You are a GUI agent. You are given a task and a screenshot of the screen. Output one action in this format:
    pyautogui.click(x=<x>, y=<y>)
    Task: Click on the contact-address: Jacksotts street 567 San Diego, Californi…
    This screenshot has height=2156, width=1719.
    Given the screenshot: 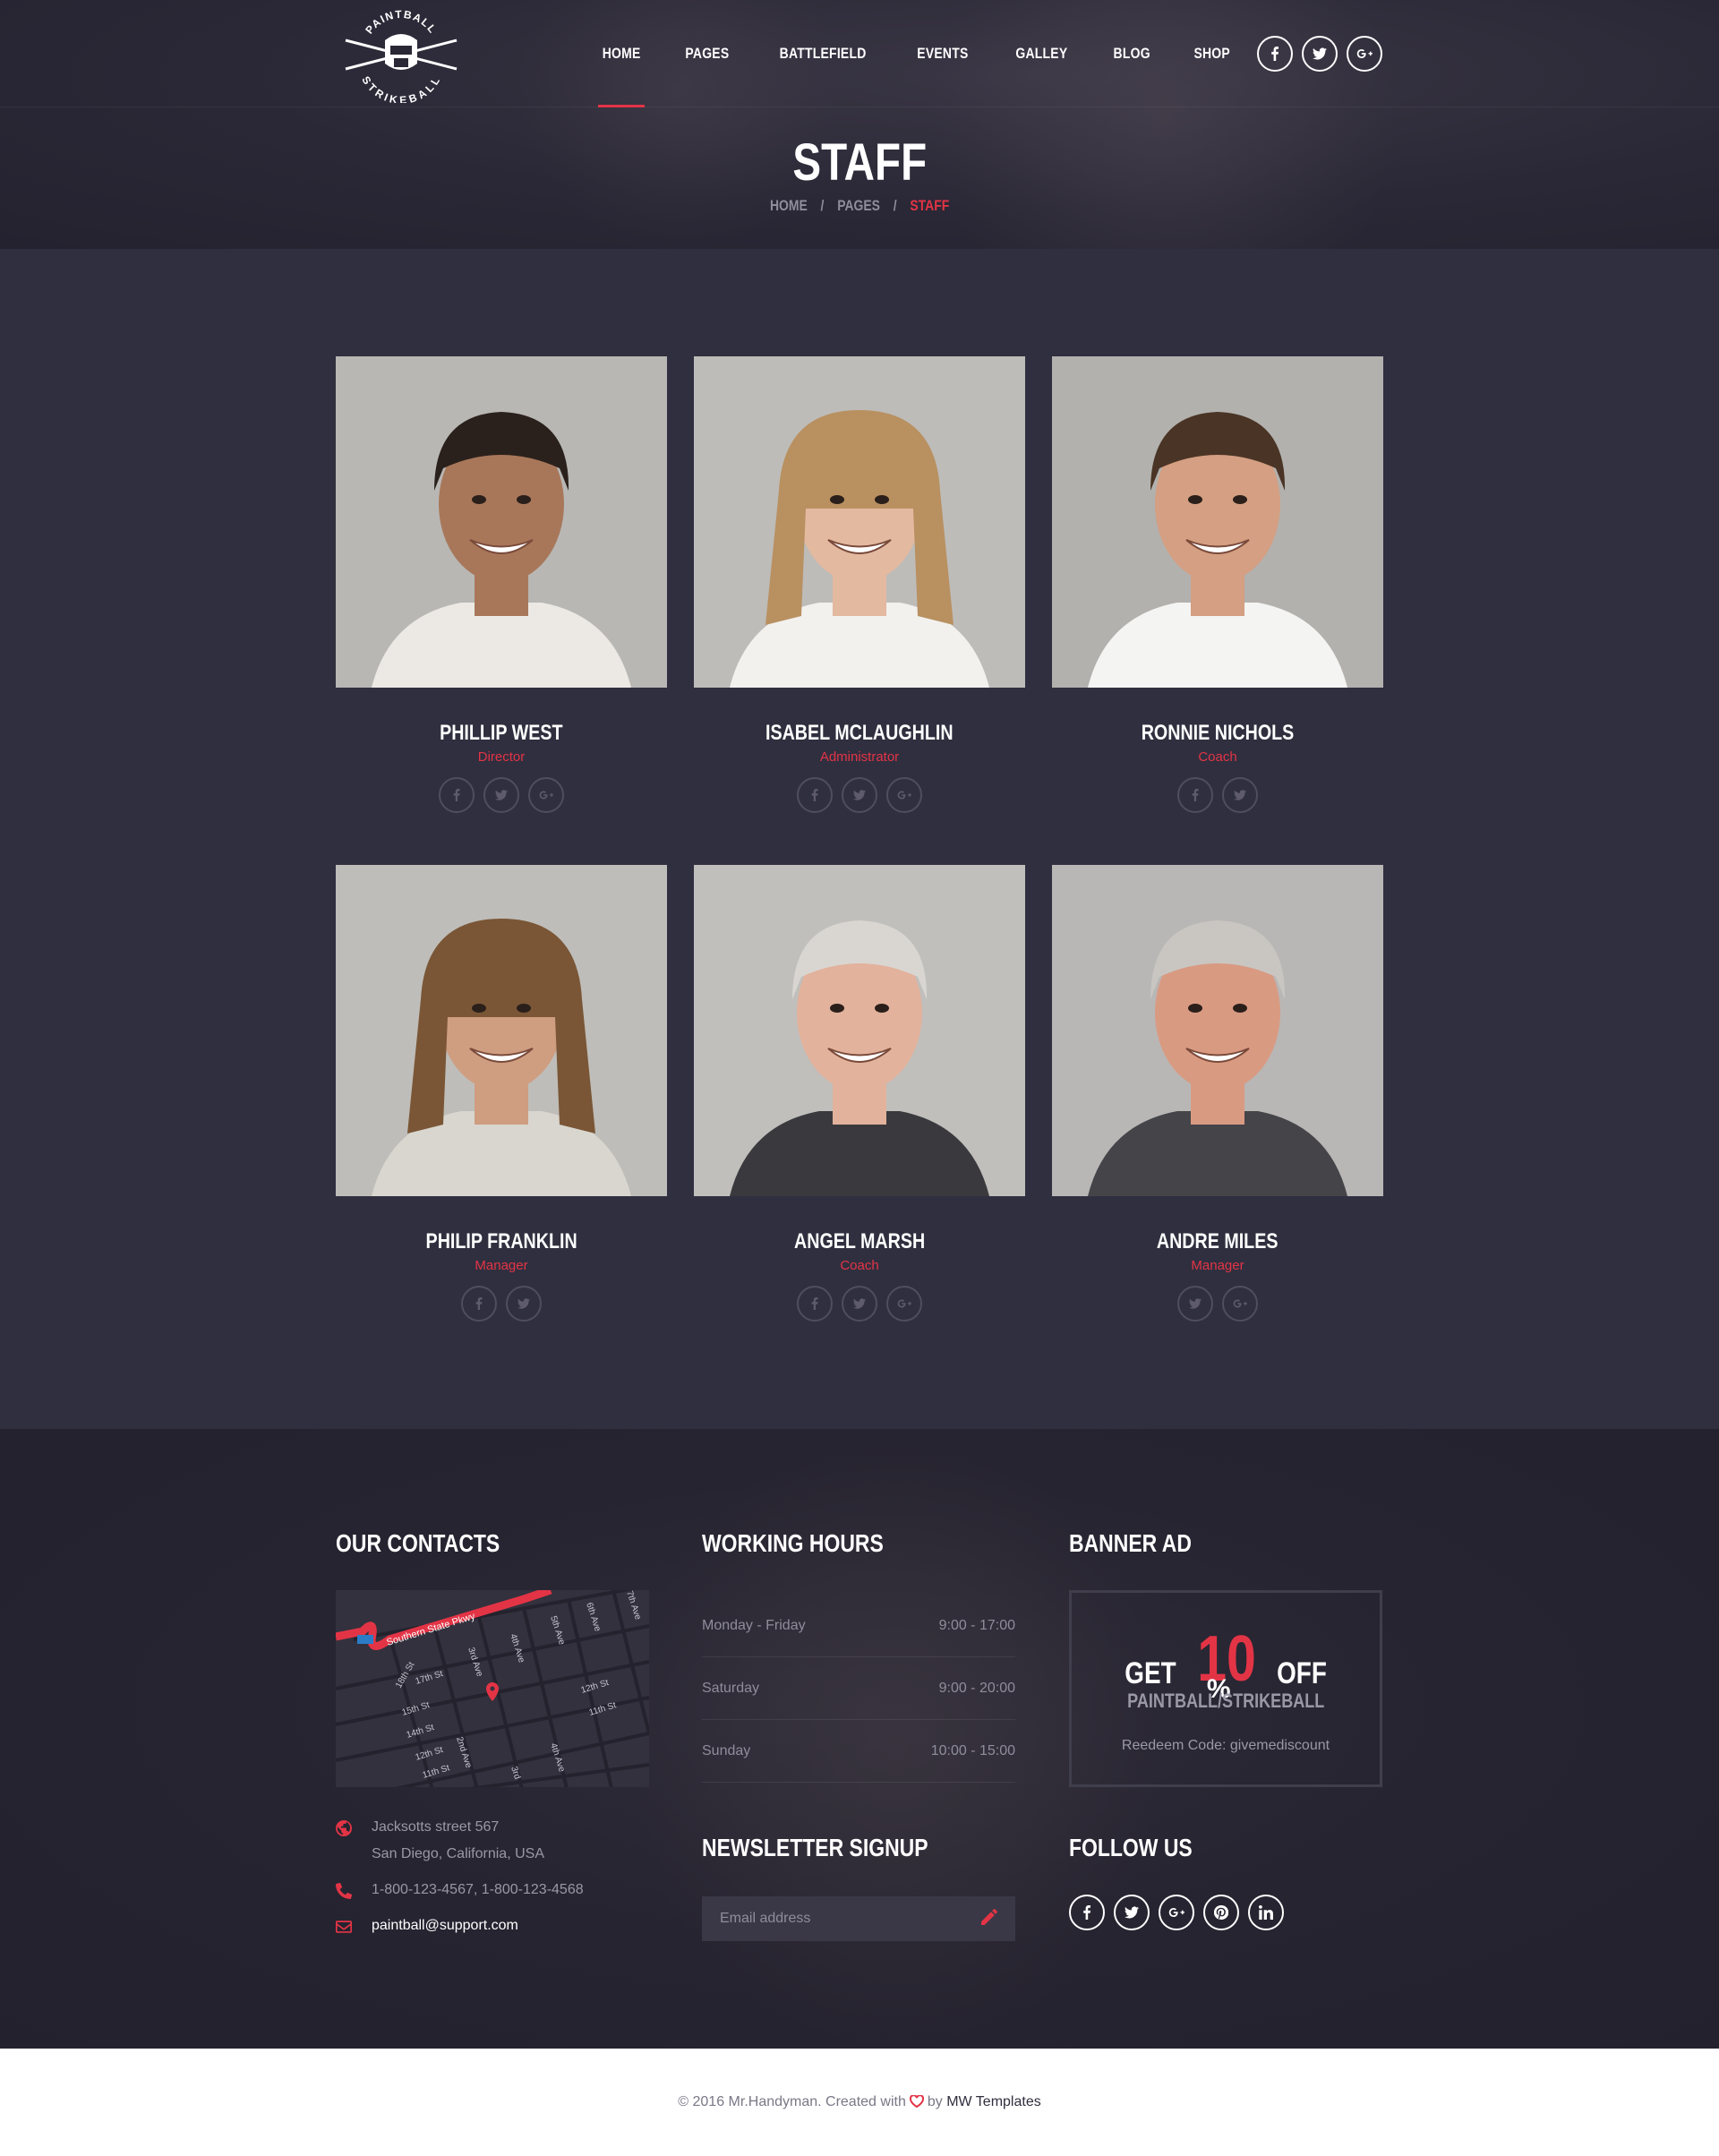 What is the action you would take?
    pyautogui.click(x=440, y=1841)
    